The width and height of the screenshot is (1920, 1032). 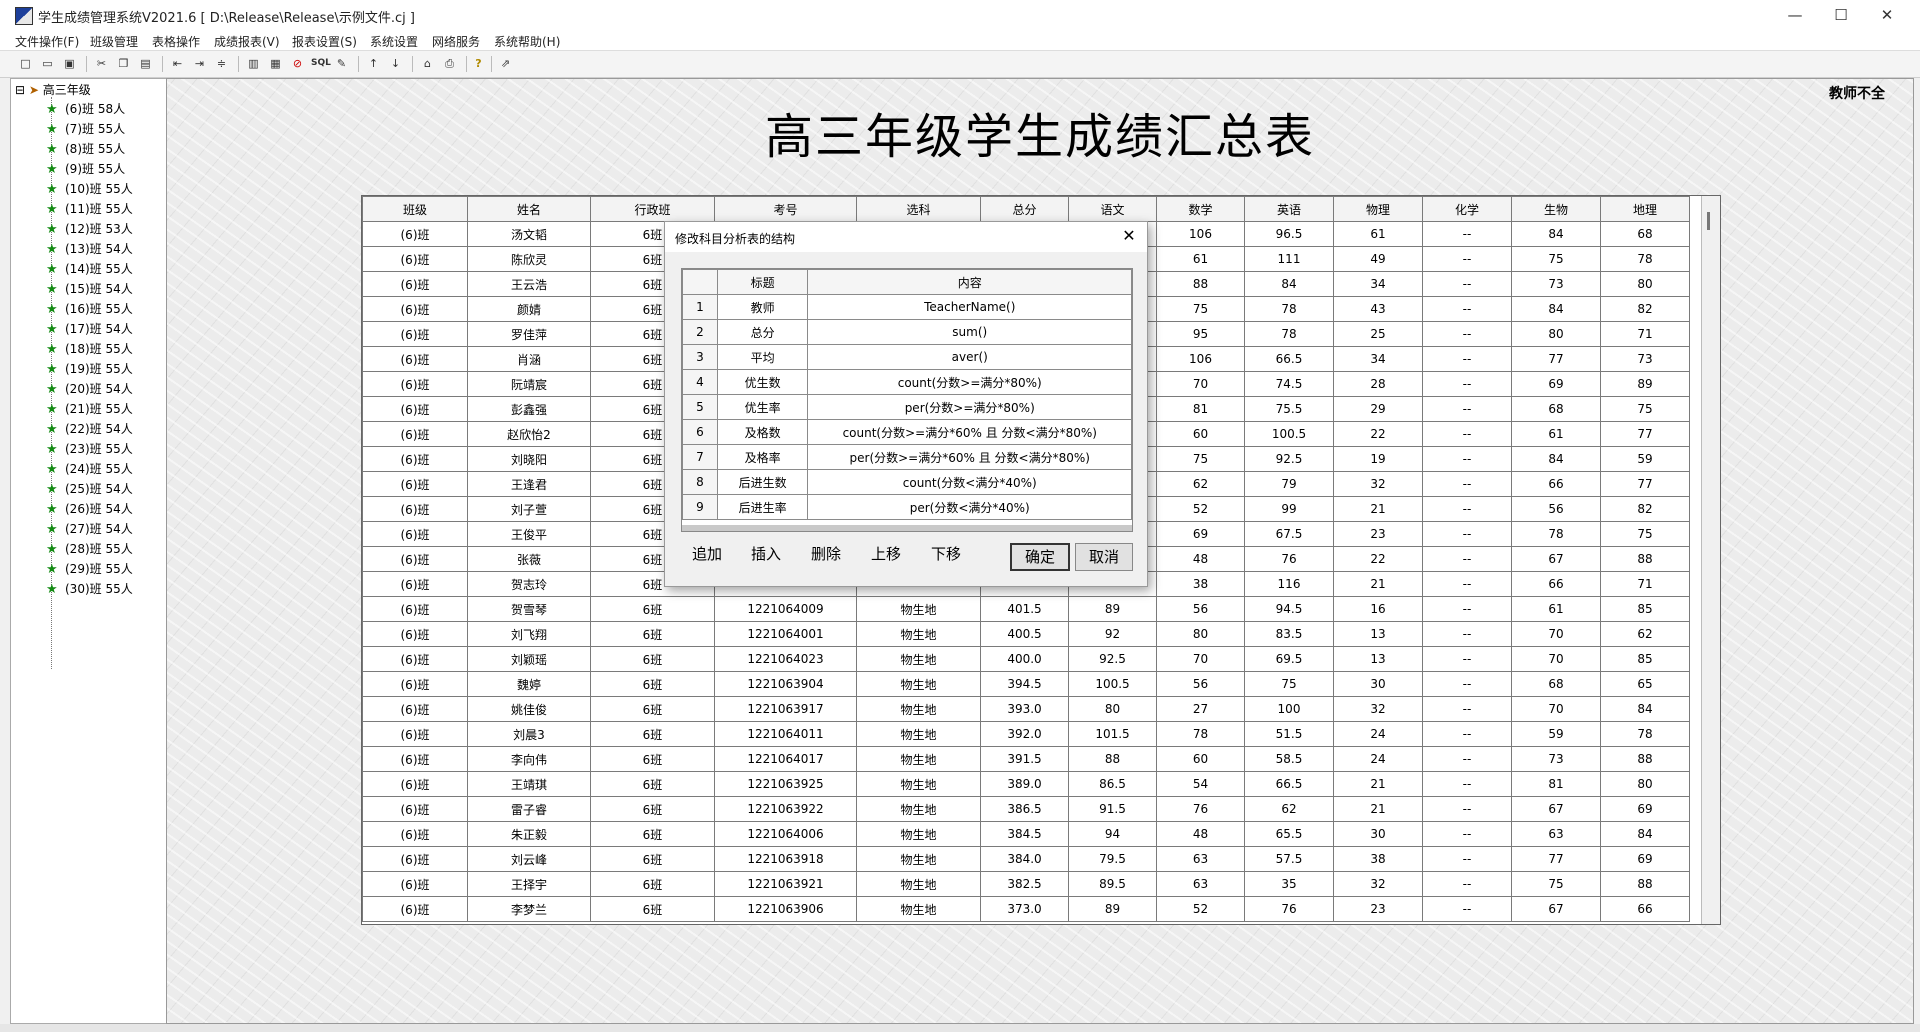 What do you see at coordinates (1378, 459) in the screenshot?
I see `table-cell: 19` at bounding box center [1378, 459].